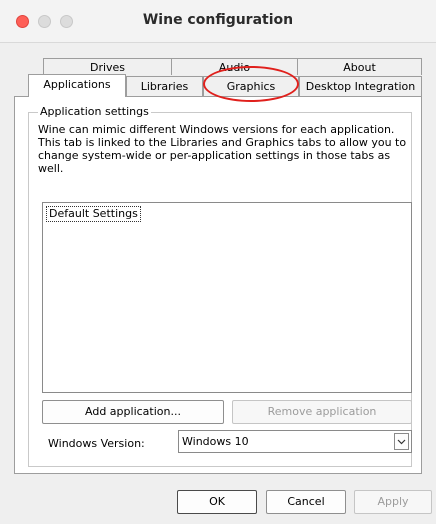  Describe the element at coordinates (96, 443) in the screenshot. I see `windows-version-label: Windows Version:` at that location.